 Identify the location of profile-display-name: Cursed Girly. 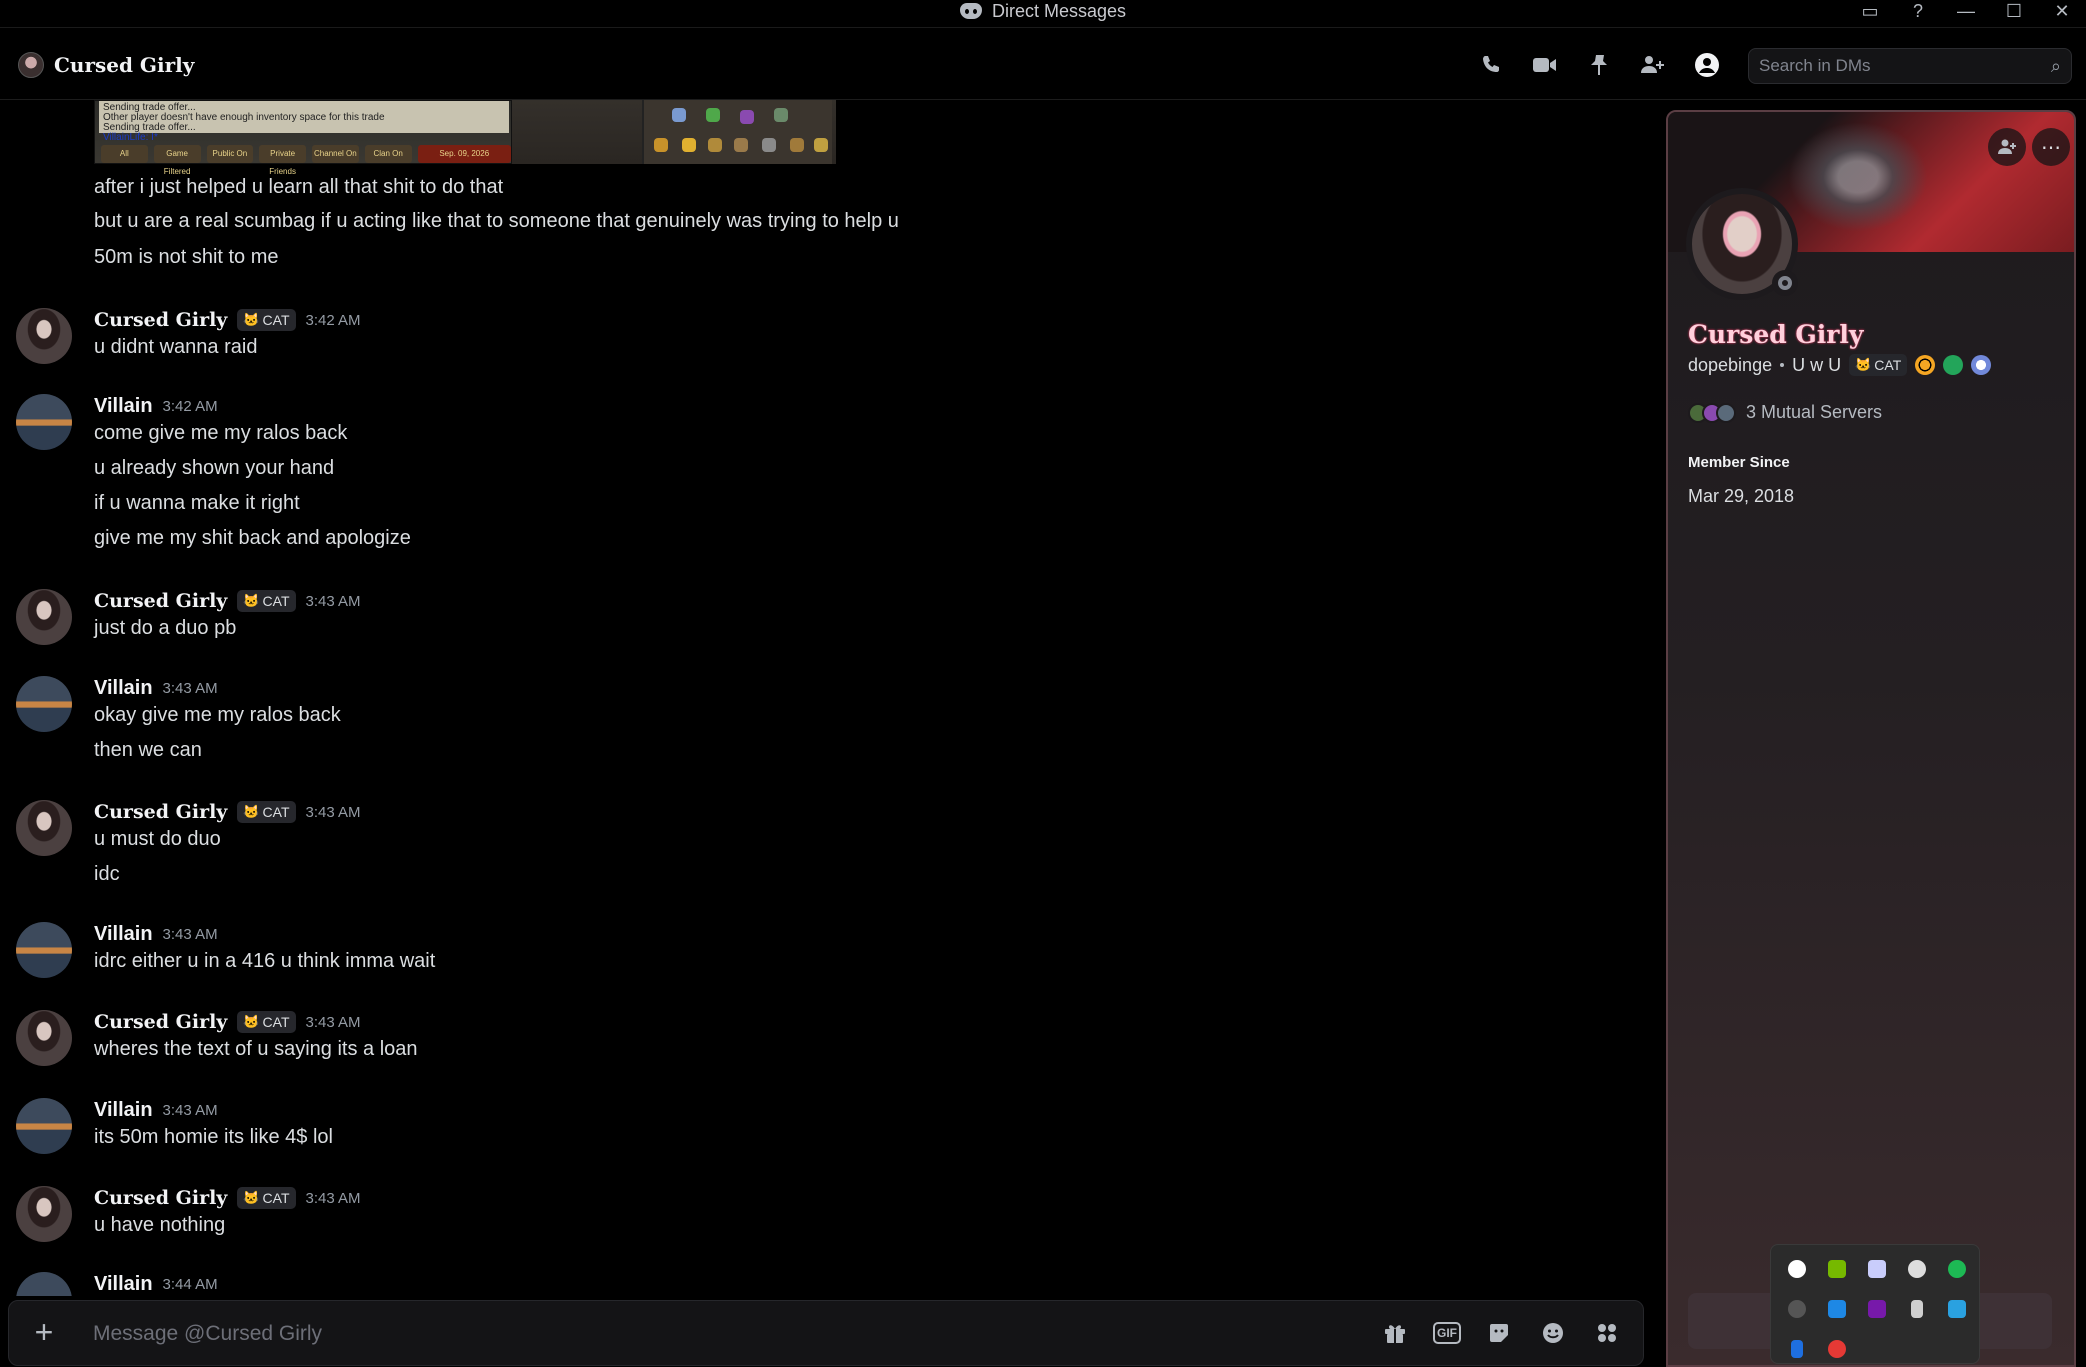
(1776, 334).